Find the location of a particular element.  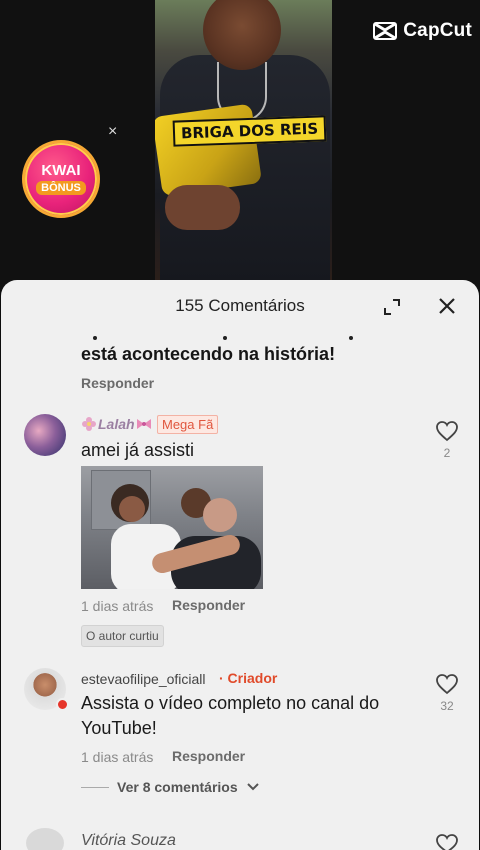

video-hand is located at coordinates (202, 207).